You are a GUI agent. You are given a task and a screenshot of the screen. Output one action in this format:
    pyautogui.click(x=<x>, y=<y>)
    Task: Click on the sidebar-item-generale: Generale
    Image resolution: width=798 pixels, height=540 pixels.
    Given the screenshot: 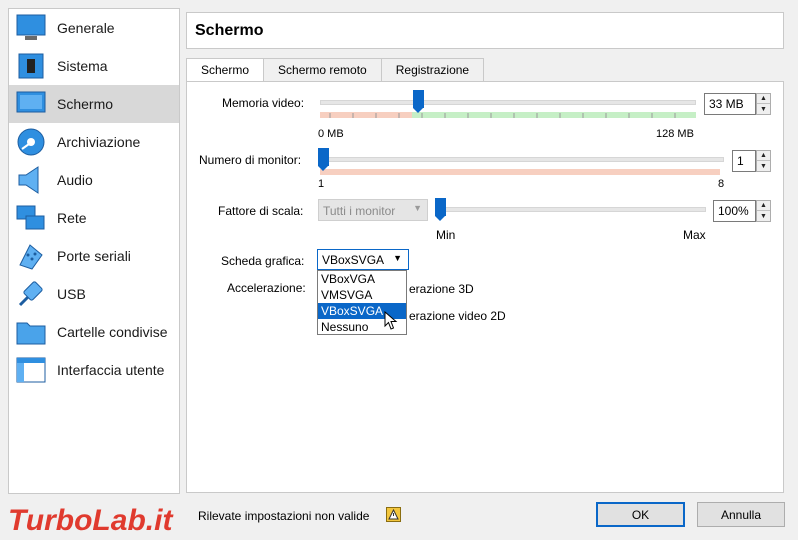 What is the action you would take?
    pyautogui.click(x=94, y=28)
    